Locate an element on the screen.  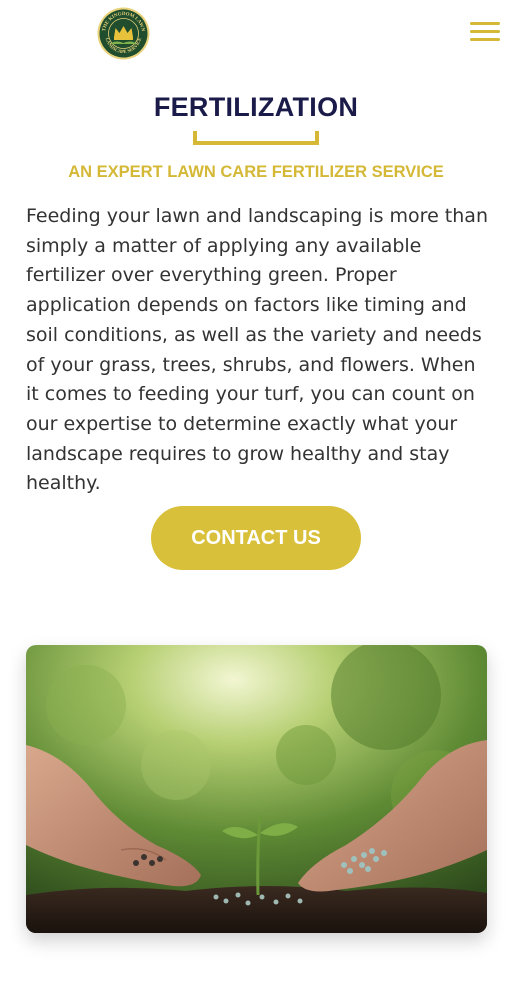
hamburger-menu-icon is located at coordinates (485, 34).